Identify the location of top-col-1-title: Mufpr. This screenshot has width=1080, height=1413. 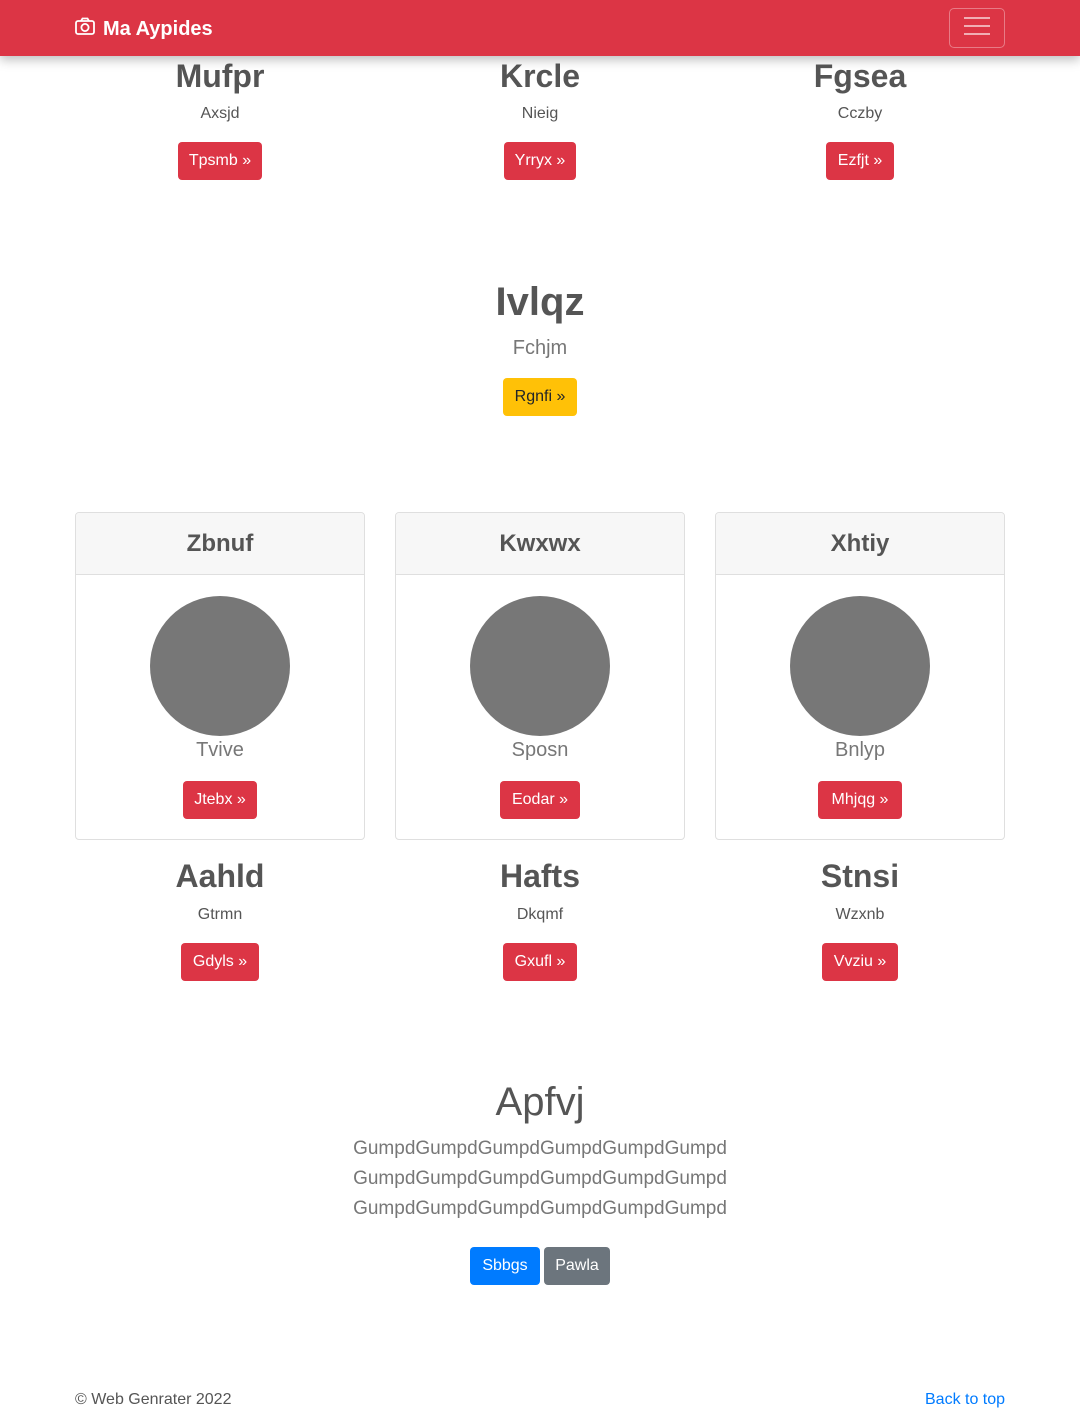
(220, 76).